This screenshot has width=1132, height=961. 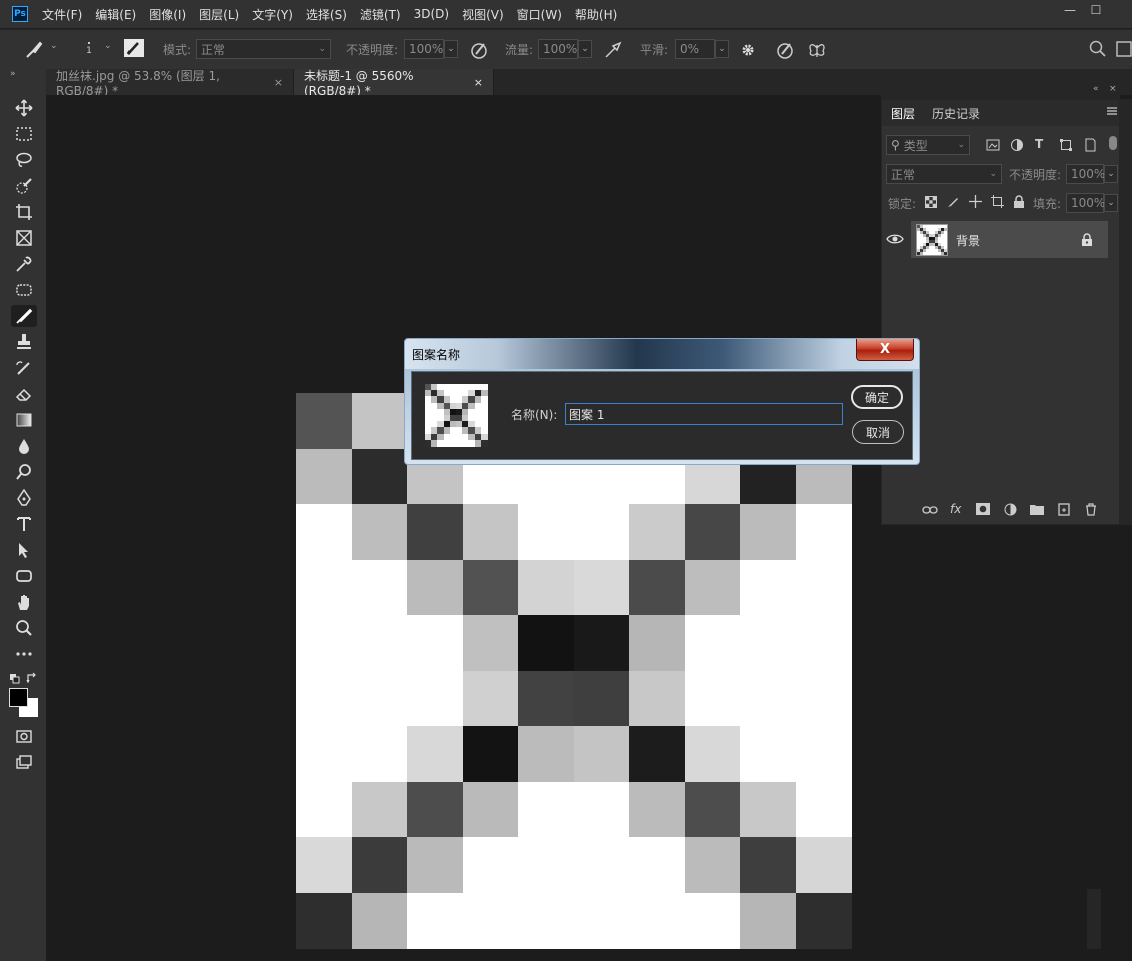 What do you see at coordinates (24, 550) in the screenshot?
I see `path-selection-tool-icon` at bounding box center [24, 550].